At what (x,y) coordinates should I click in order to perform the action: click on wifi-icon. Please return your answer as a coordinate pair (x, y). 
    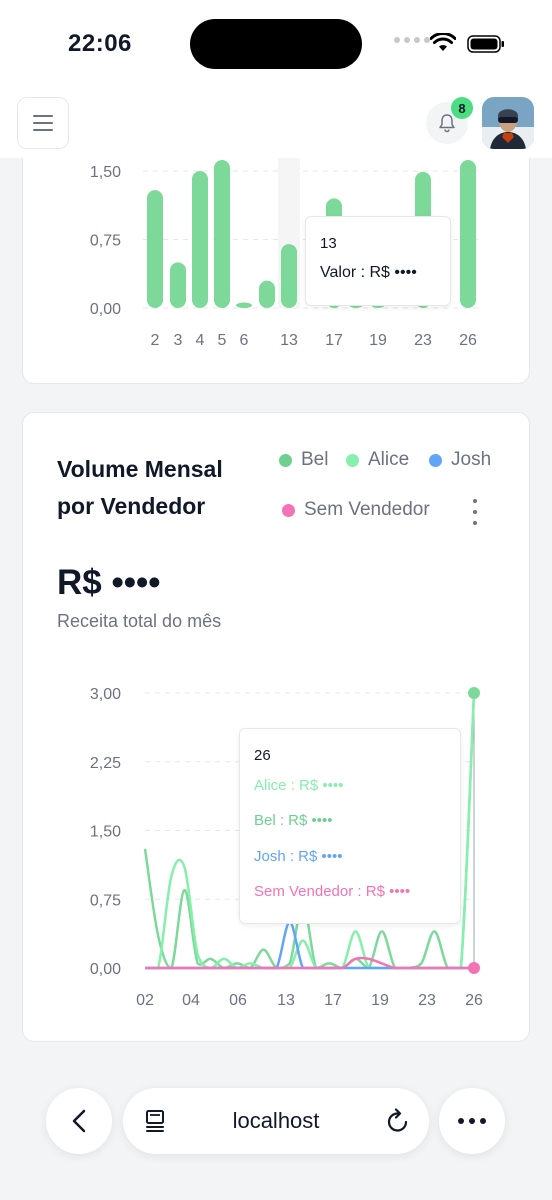
    Looking at the image, I should click on (443, 42).